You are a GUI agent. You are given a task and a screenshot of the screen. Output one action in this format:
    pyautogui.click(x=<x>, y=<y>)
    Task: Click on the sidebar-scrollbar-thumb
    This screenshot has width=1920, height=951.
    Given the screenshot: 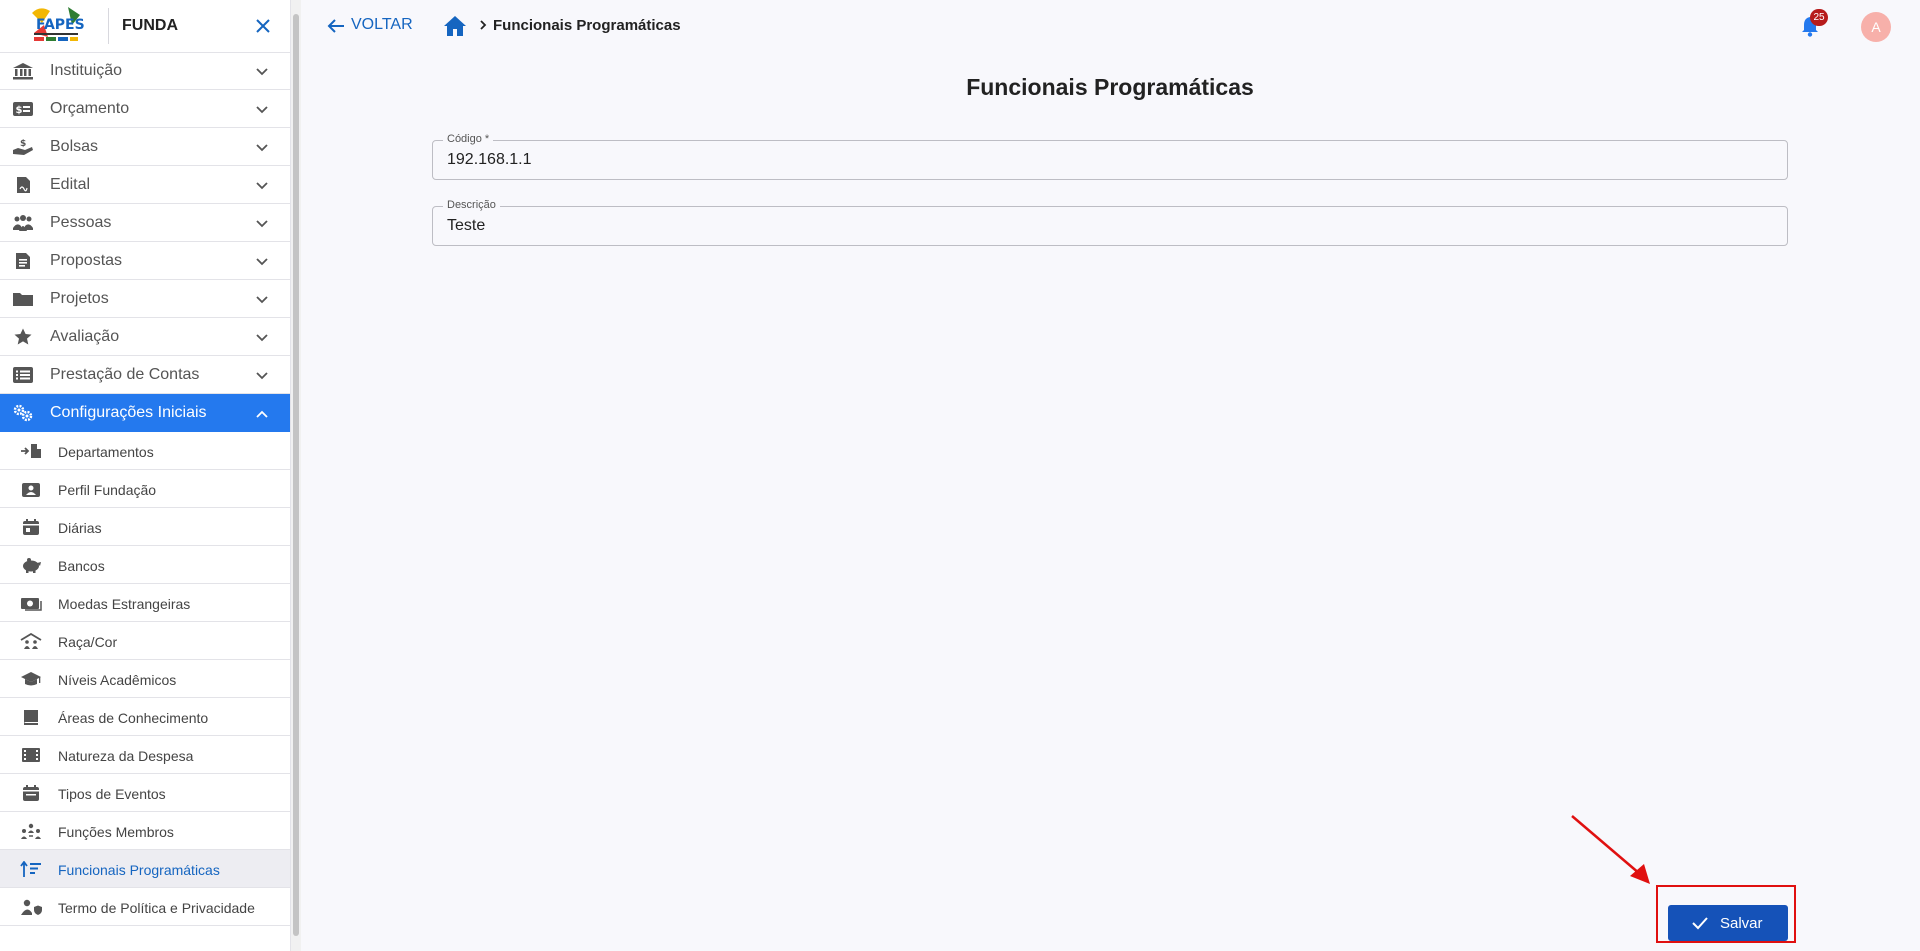 What is the action you would take?
    pyautogui.click(x=296, y=475)
    